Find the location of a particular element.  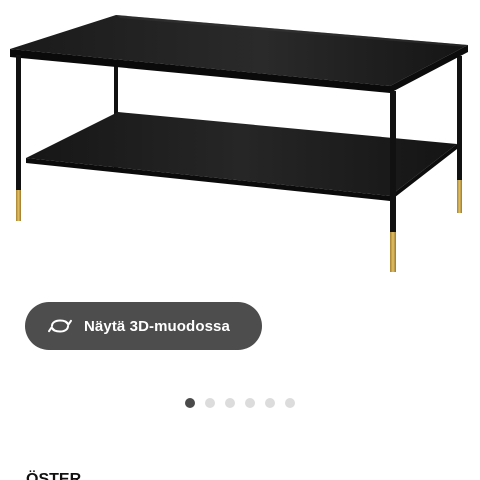

view-3d-button: Näytä 3D-muodossa is located at coordinates (143, 326).